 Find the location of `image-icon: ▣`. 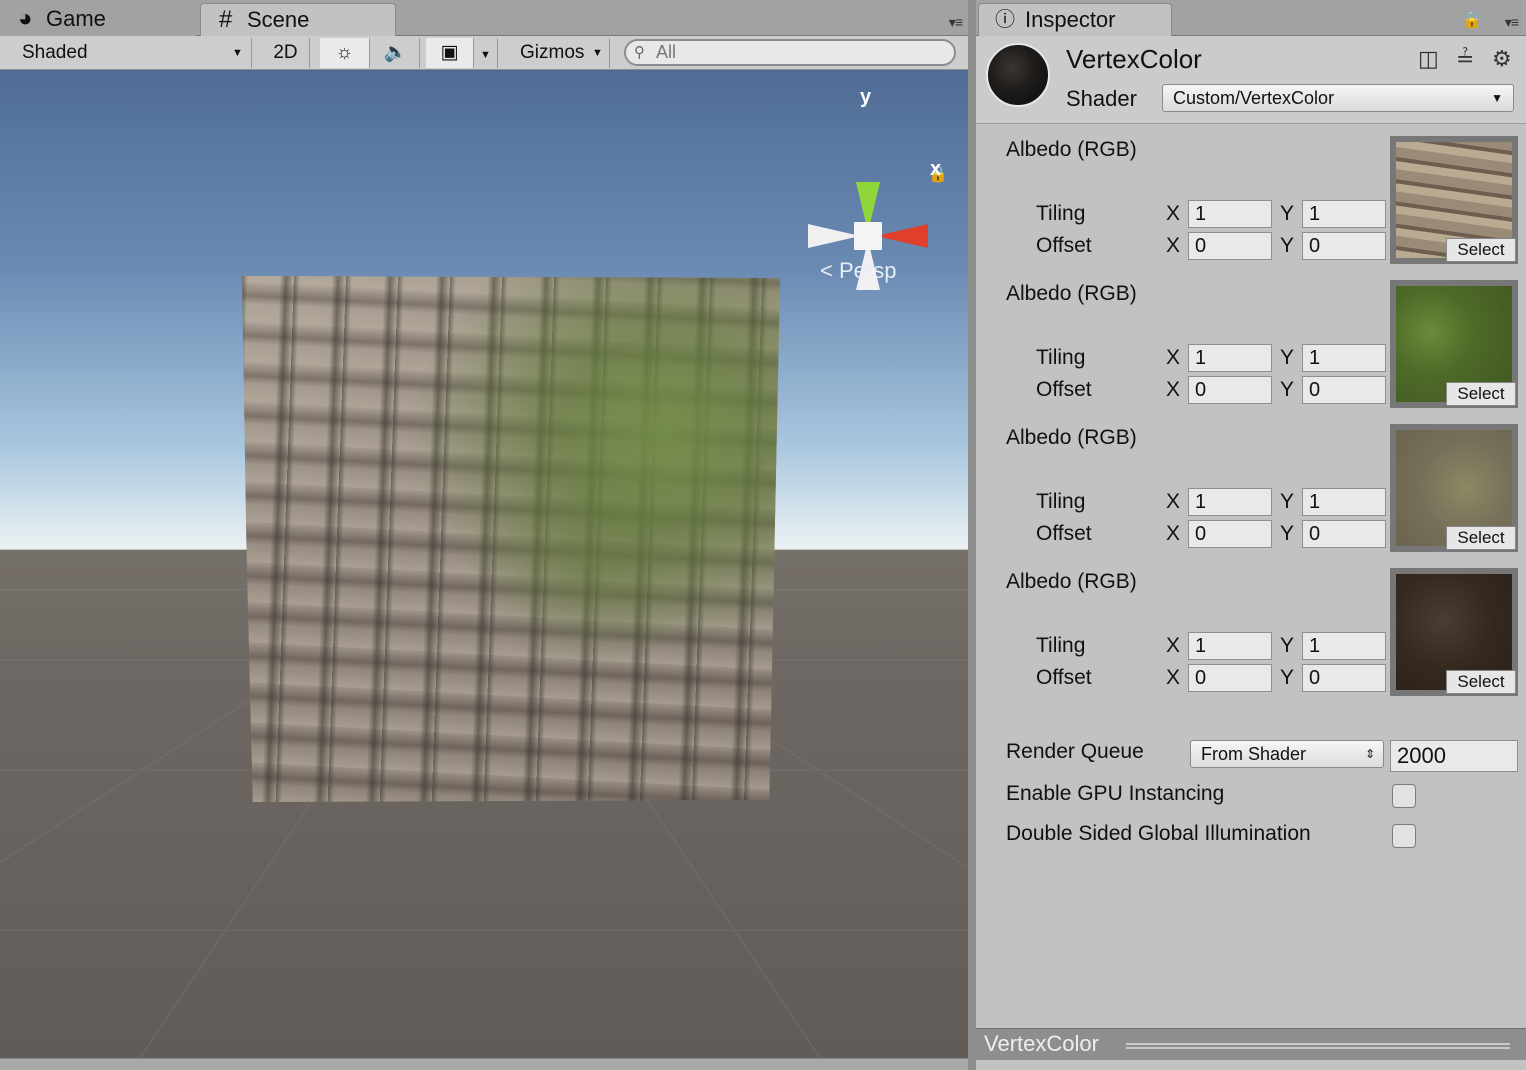

image-icon: ▣ is located at coordinates (449, 52).